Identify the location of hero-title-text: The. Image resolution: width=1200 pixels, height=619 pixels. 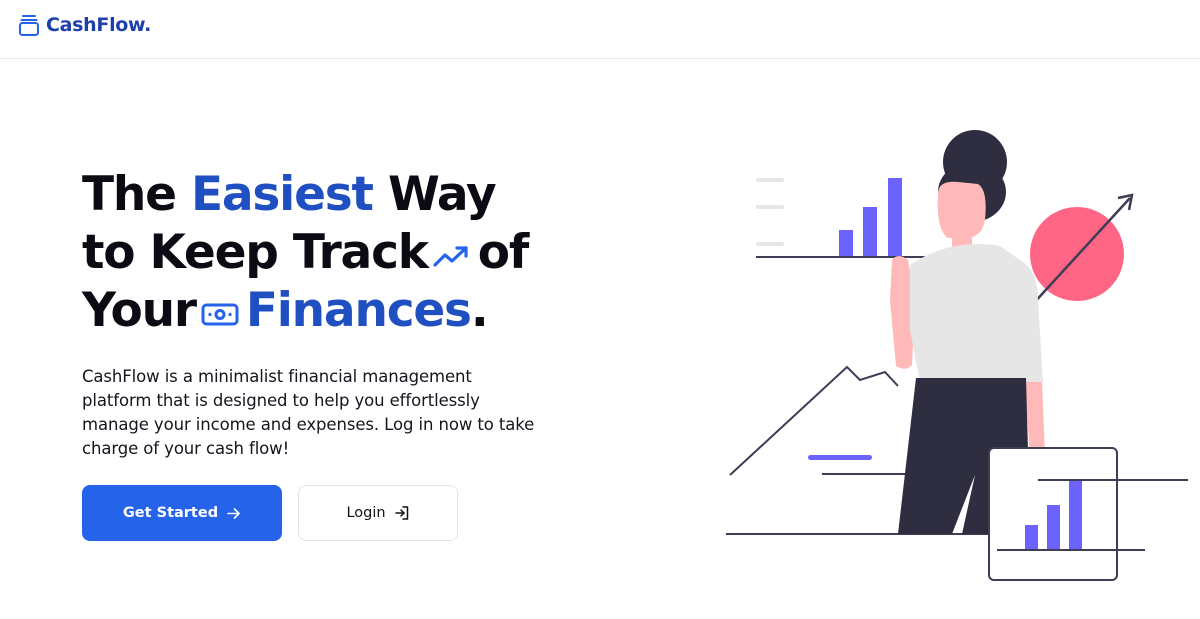
(136, 194).